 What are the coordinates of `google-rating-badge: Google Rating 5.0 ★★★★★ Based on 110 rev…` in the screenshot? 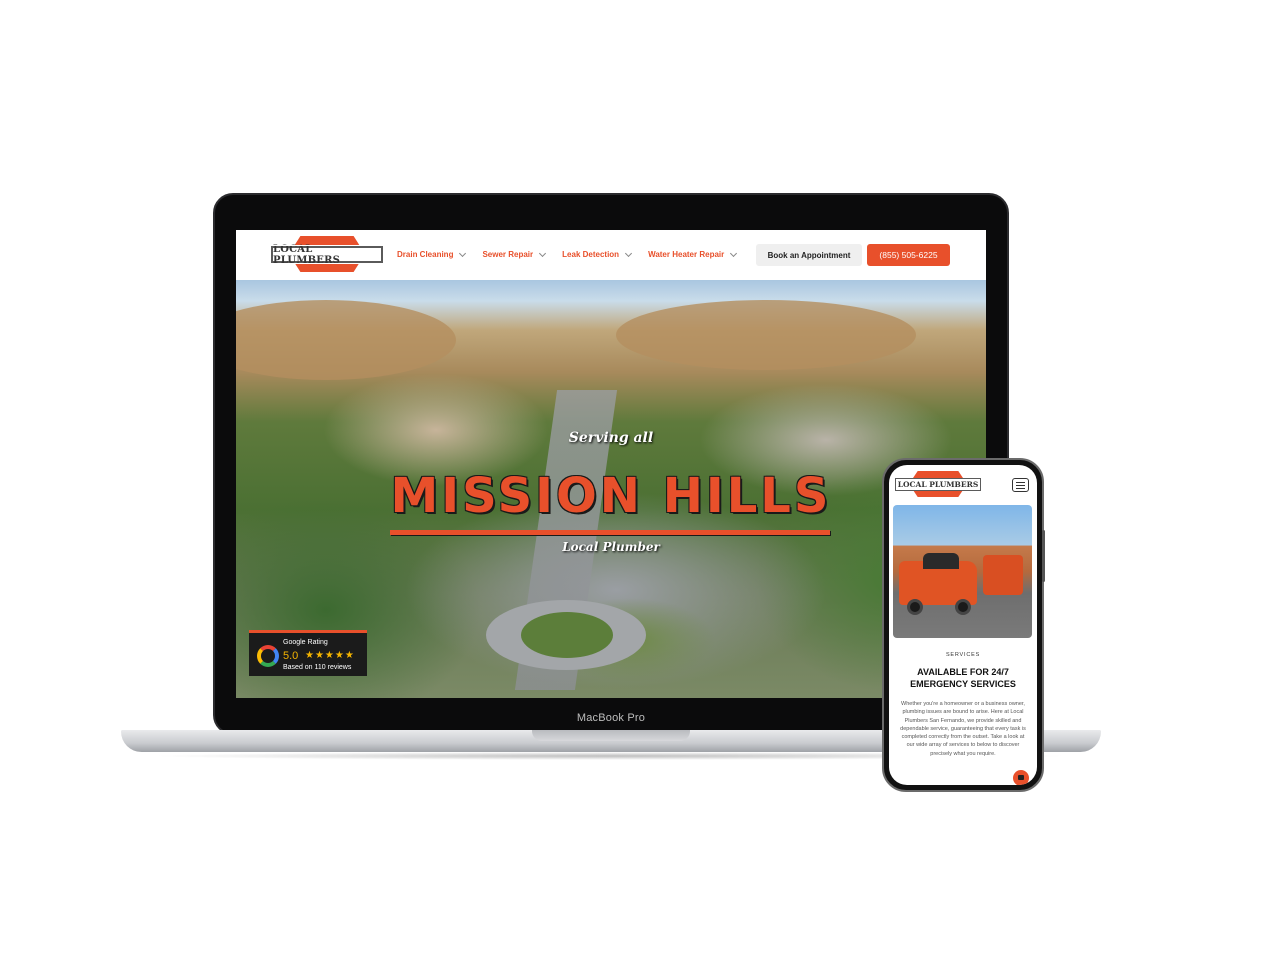 It's located at (308, 653).